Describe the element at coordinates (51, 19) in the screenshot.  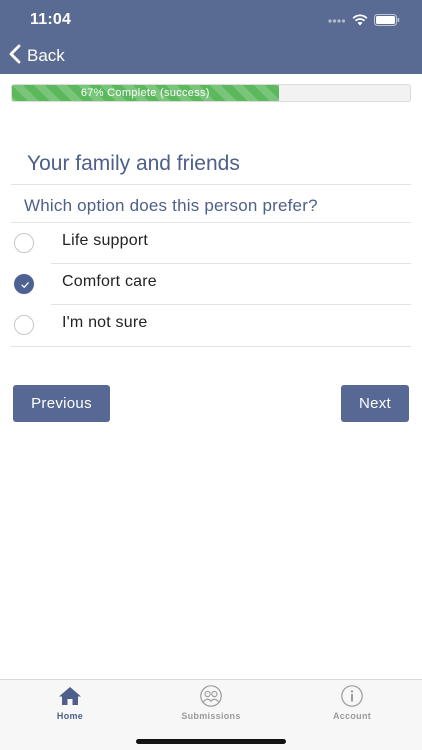
I see `status-time: 11:04` at that location.